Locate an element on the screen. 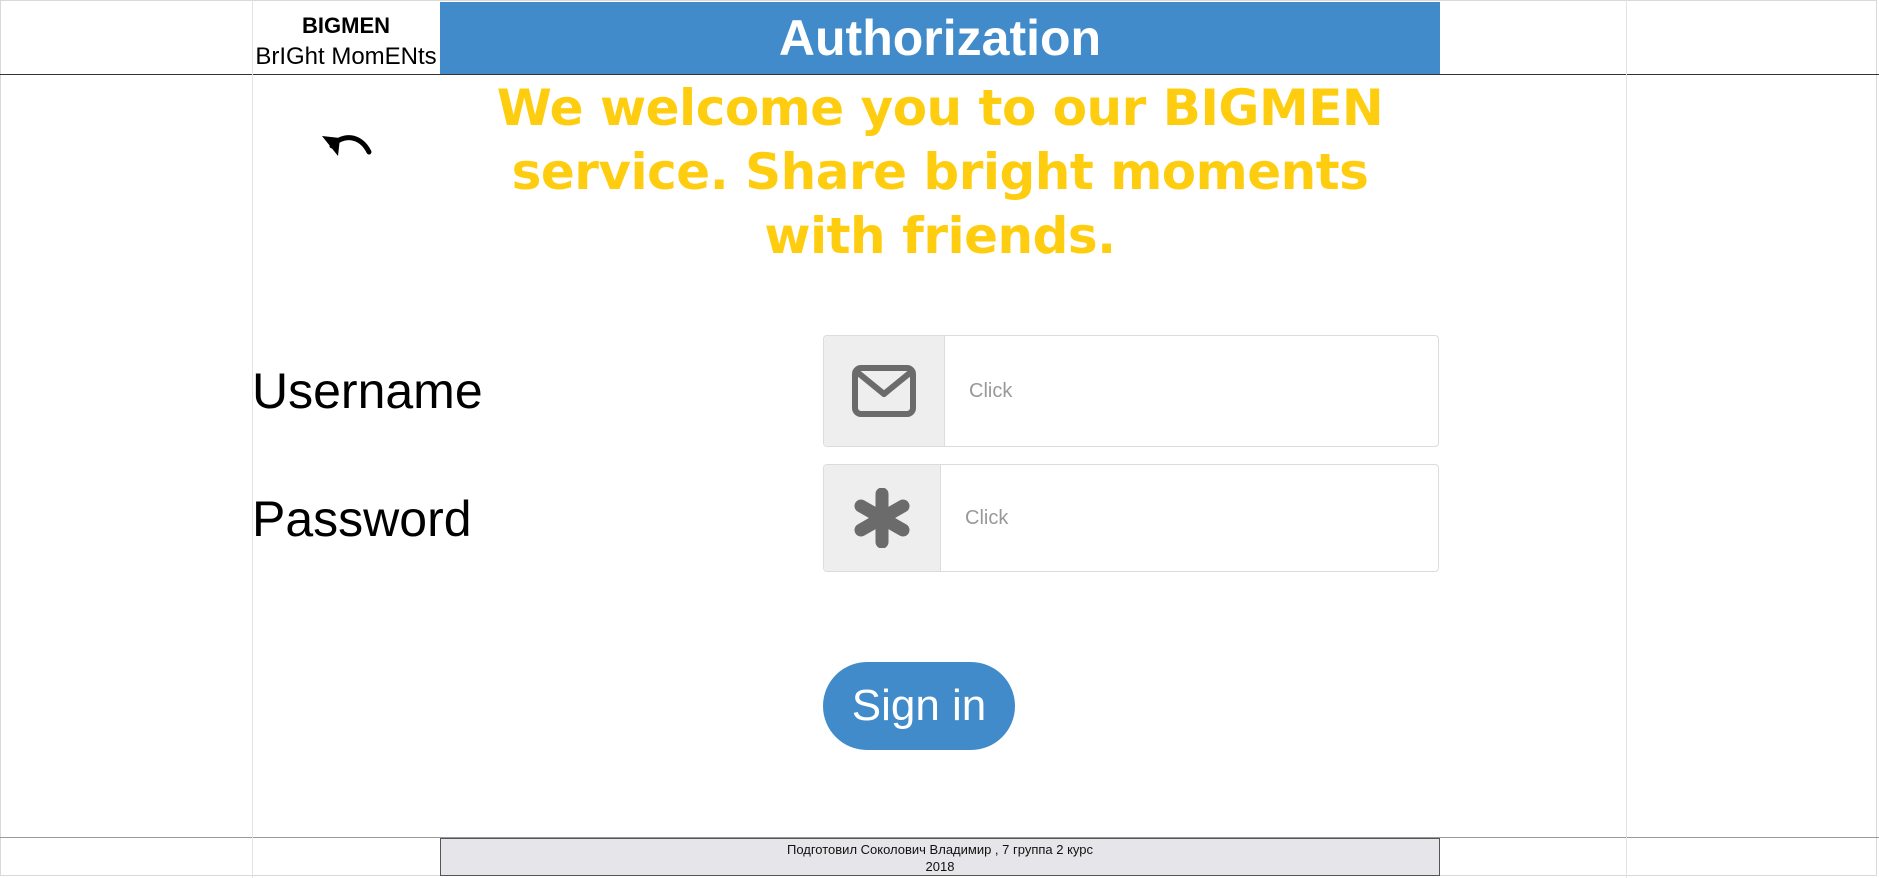 This screenshot has height=878, width=1879. username-field-group is located at coordinates (1131, 391).